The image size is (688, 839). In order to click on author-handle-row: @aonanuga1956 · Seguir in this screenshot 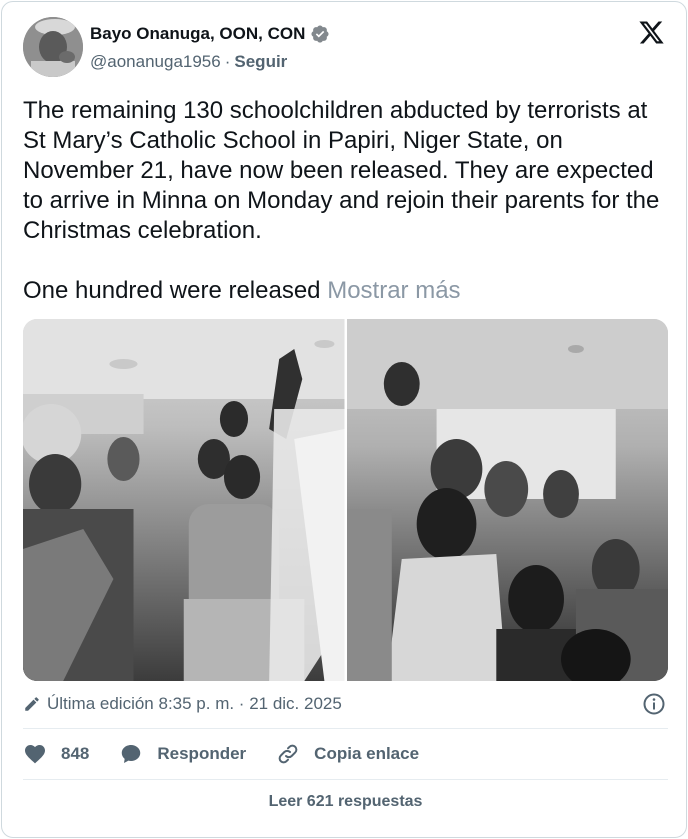, I will do `click(188, 62)`.